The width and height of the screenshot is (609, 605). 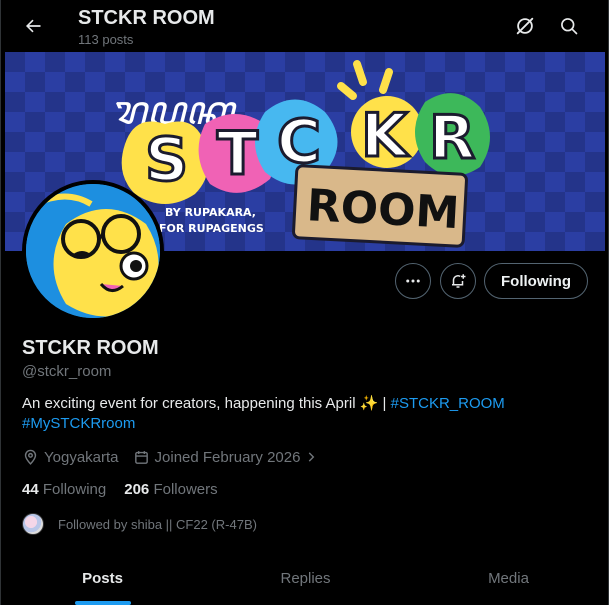 I want to click on bell-plus-icon, so click(x=459, y=281).